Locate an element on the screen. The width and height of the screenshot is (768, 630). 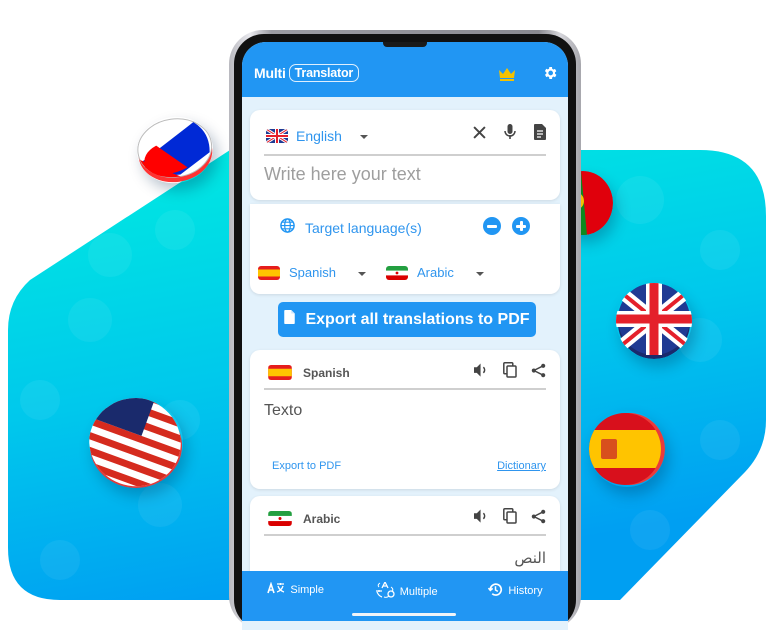
nav-multiple: Multiple is located at coordinates (406, 590).